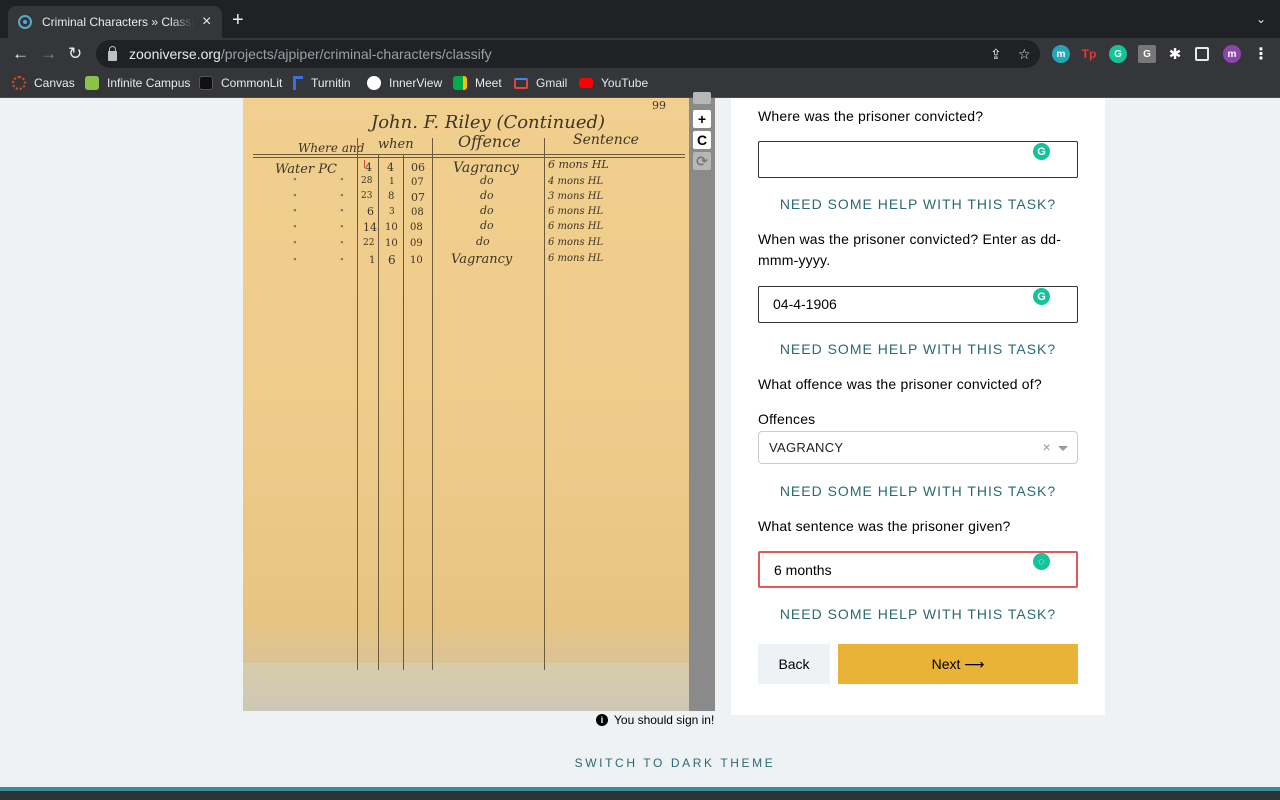 This screenshot has height=800, width=1280. Describe the element at coordinates (884, 526) in the screenshot. I see `question-sentence: What sentence was the prisoner given?` at that location.